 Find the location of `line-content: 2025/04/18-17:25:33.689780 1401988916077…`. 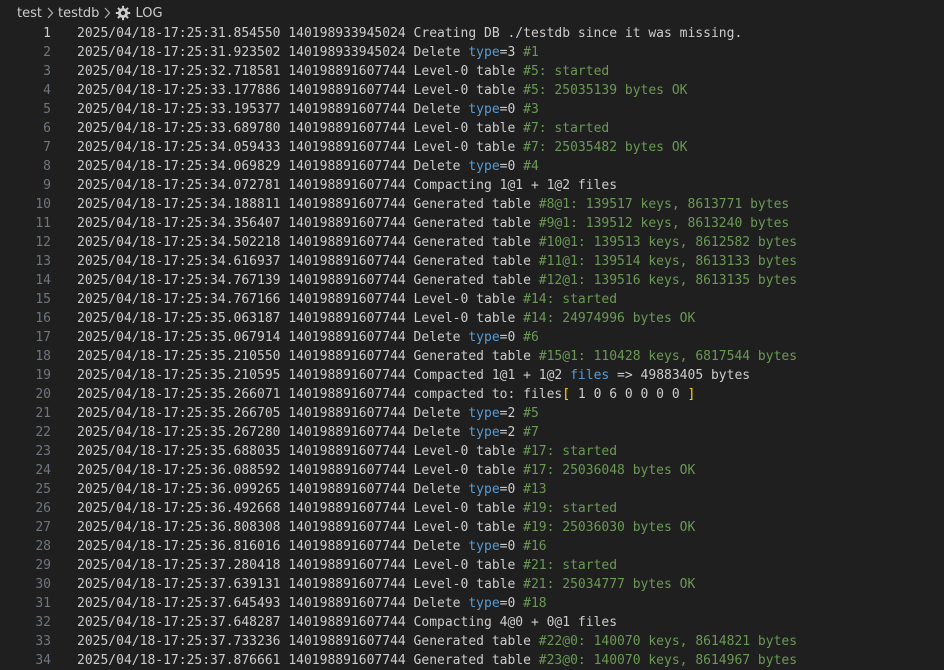

line-content: 2025/04/18-17:25:33.689780 1401988916077… is located at coordinates (343, 128).